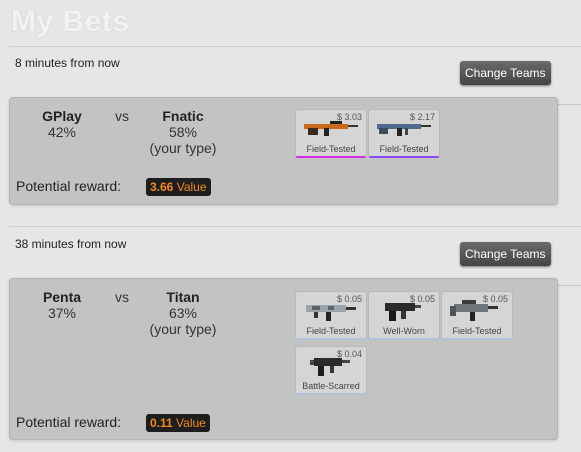 The image size is (581, 452). I want to click on team-1-percent: 37%, so click(62, 313).